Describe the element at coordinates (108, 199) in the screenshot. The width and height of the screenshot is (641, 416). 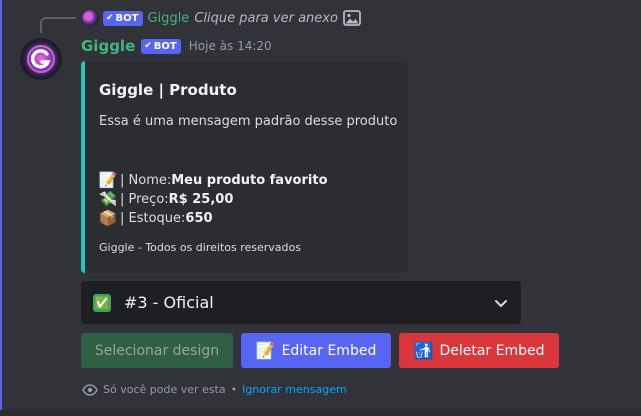
I see `money-icon: 💸` at that location.